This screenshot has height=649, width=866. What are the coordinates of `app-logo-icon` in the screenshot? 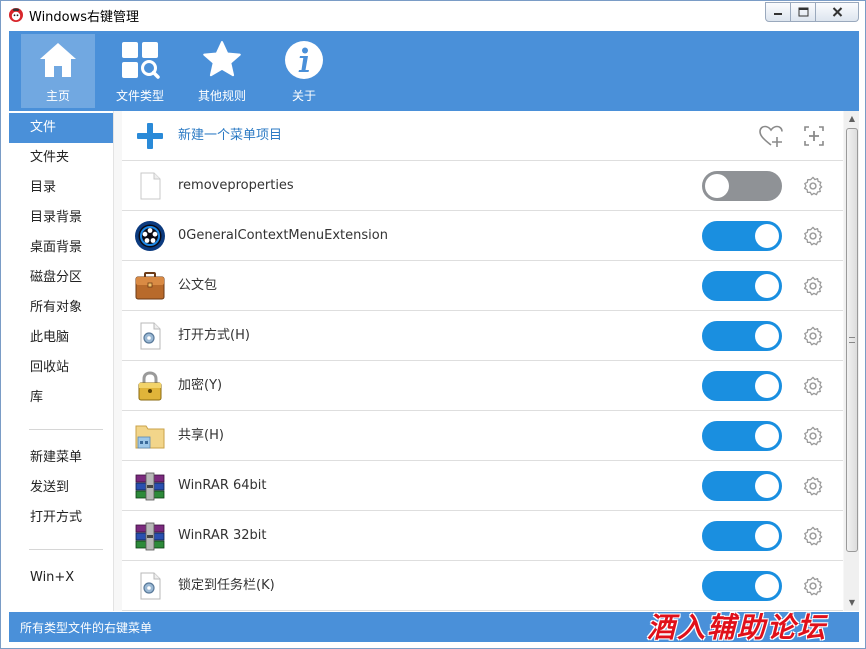 It's located at (16, 15).